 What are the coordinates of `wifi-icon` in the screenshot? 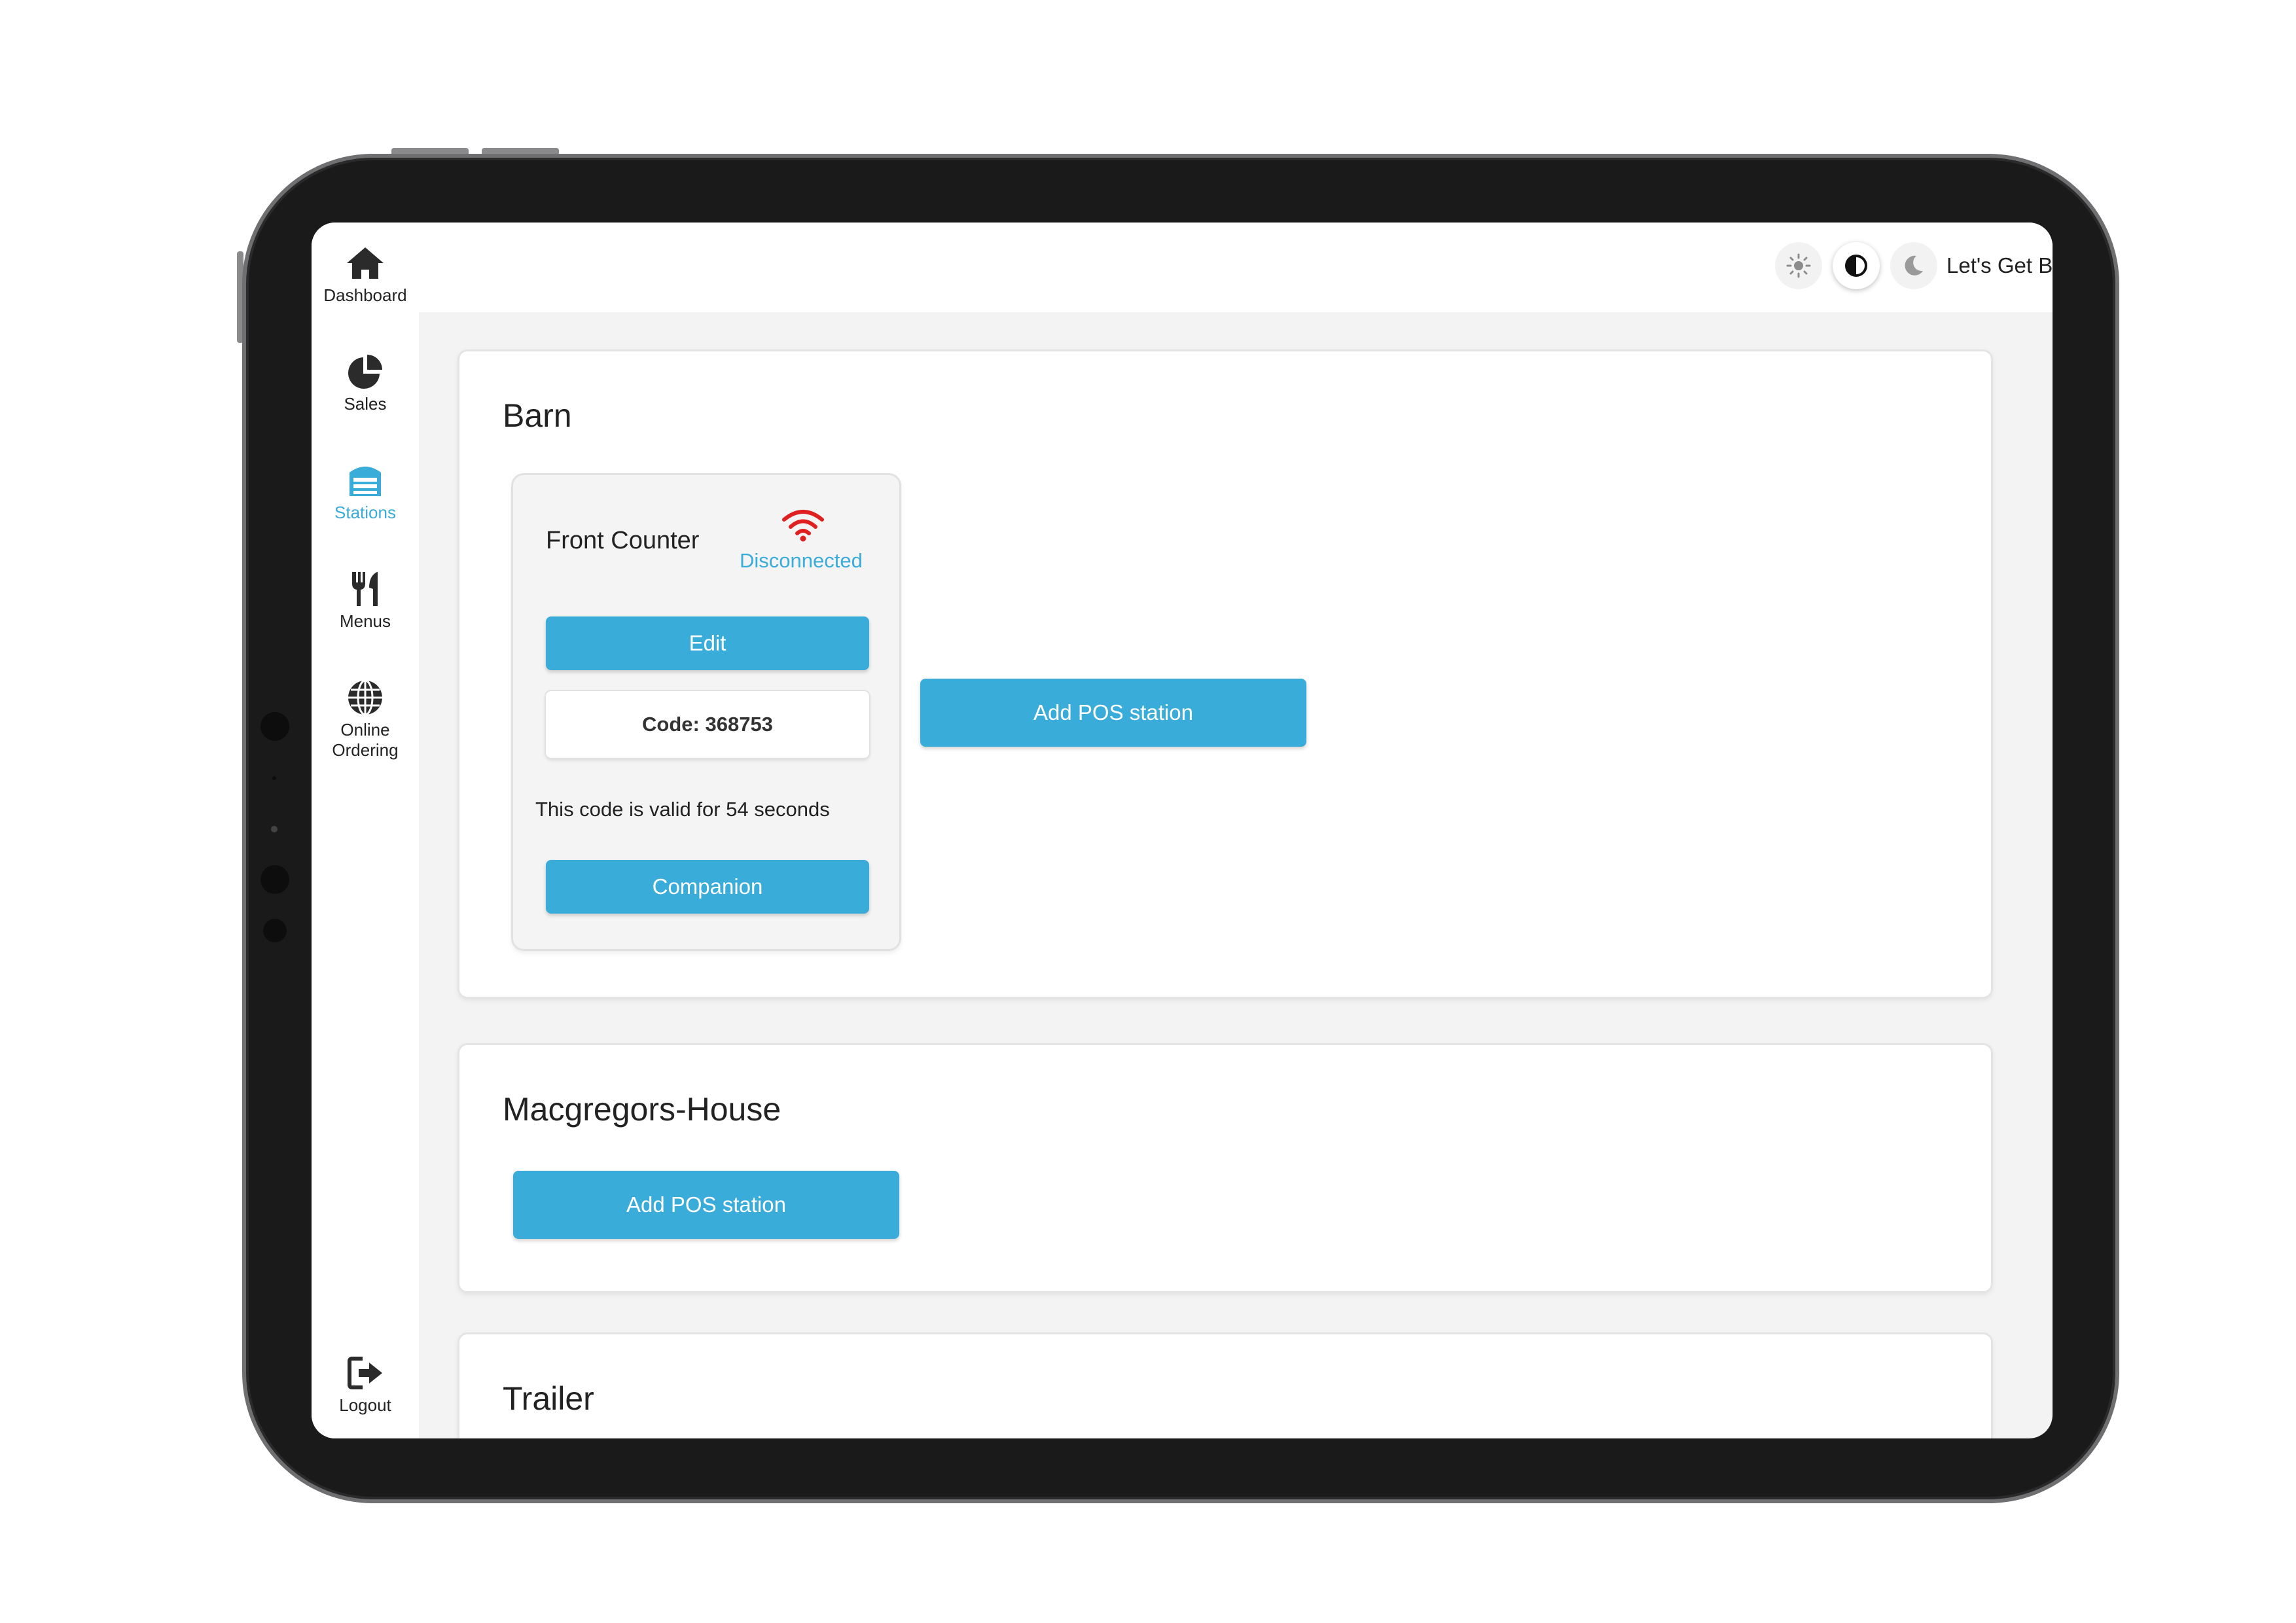 It's located at (803, 526).